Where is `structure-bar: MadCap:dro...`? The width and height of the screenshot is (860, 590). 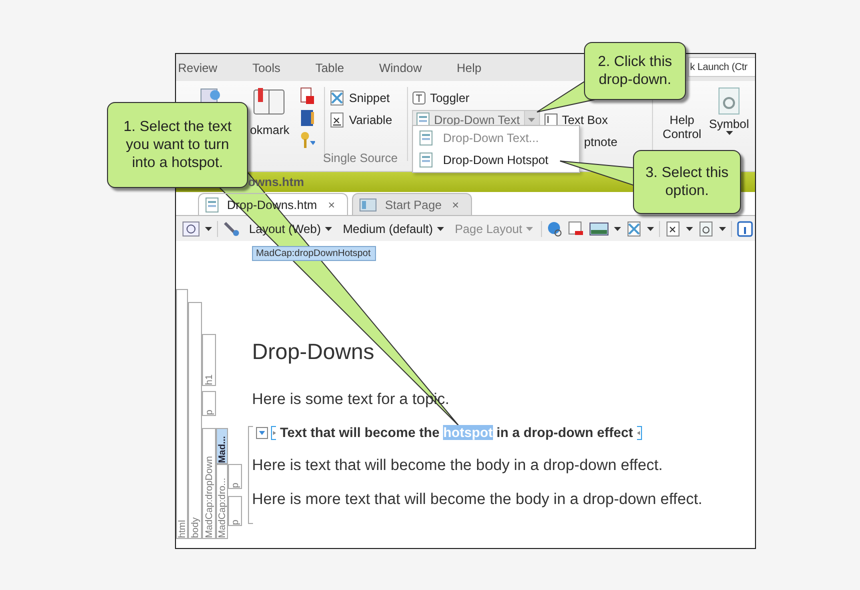 structure-bar: MadCap:dro... is located at coordinates (222, 501).